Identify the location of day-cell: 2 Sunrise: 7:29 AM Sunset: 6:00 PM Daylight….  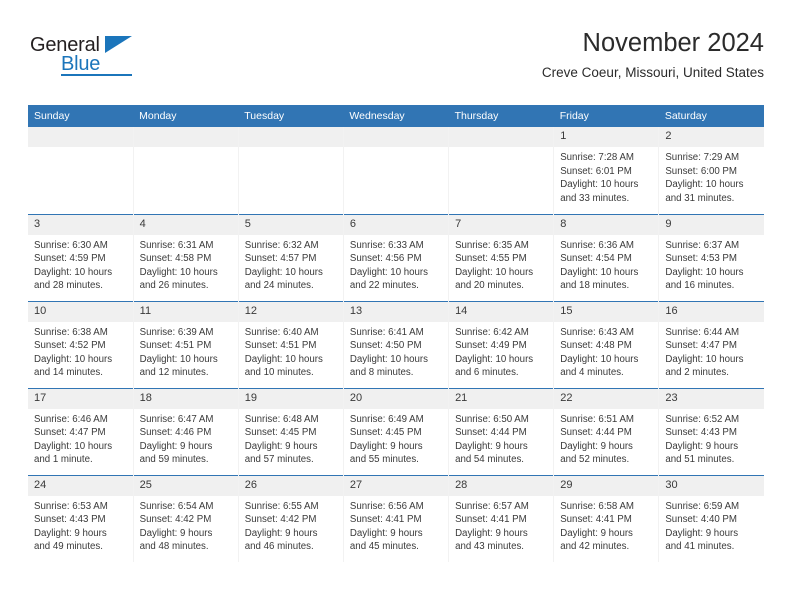
(711, 170).